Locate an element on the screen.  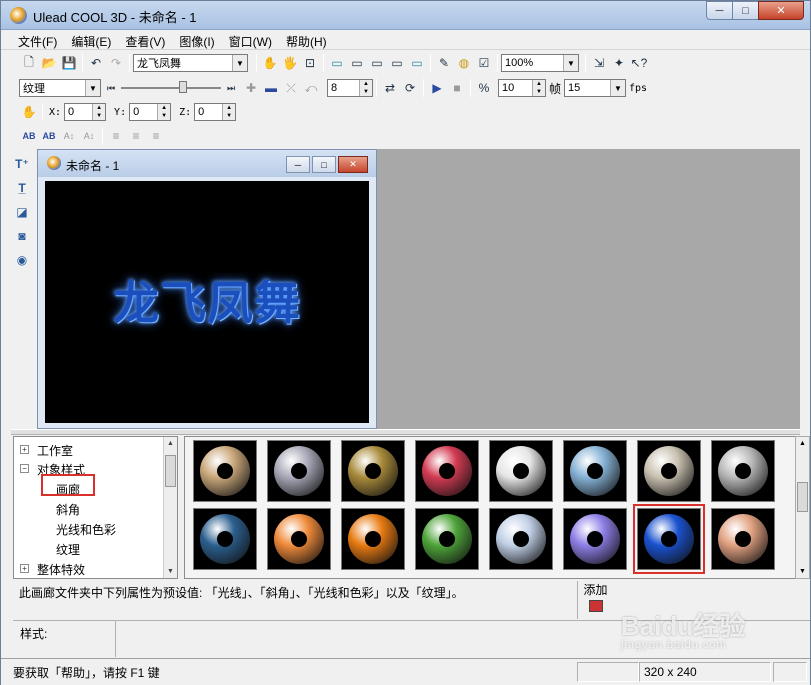
new-file-icon: 🗋 is located at coordinates (29, 63).